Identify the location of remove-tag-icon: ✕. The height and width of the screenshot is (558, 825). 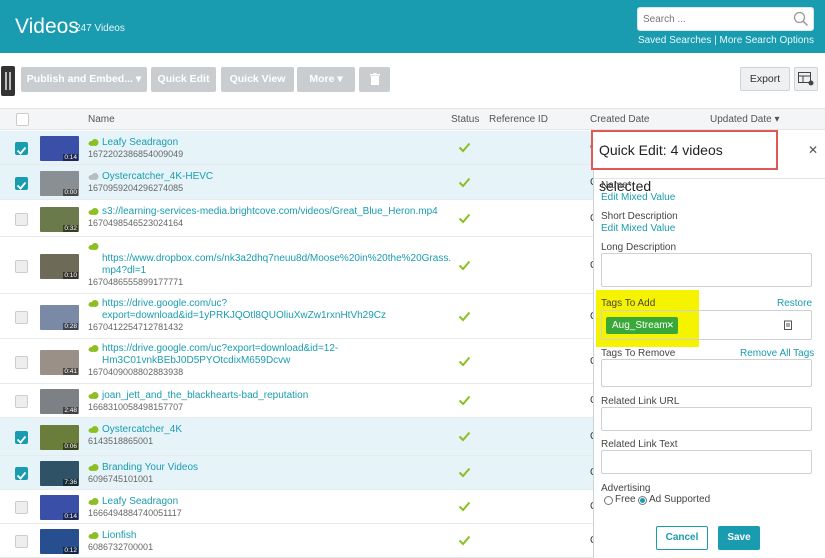
(670, 325).